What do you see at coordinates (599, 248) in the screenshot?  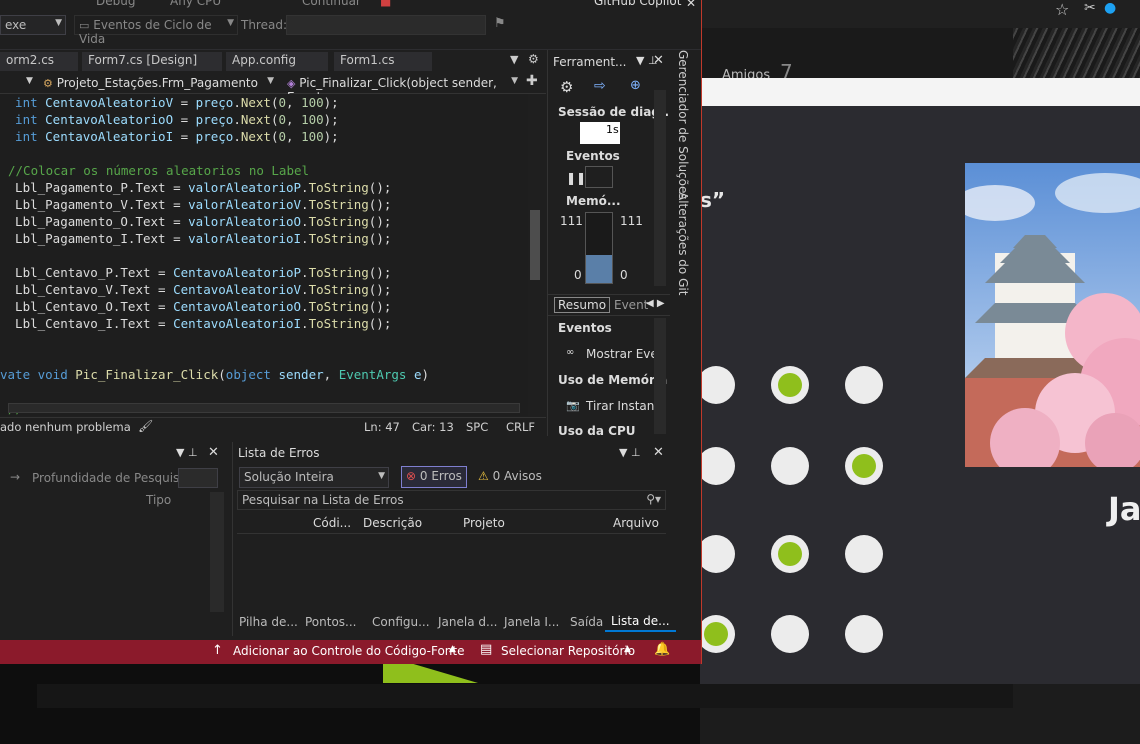 I see `memory-graph` at bounding box center [599, 248].